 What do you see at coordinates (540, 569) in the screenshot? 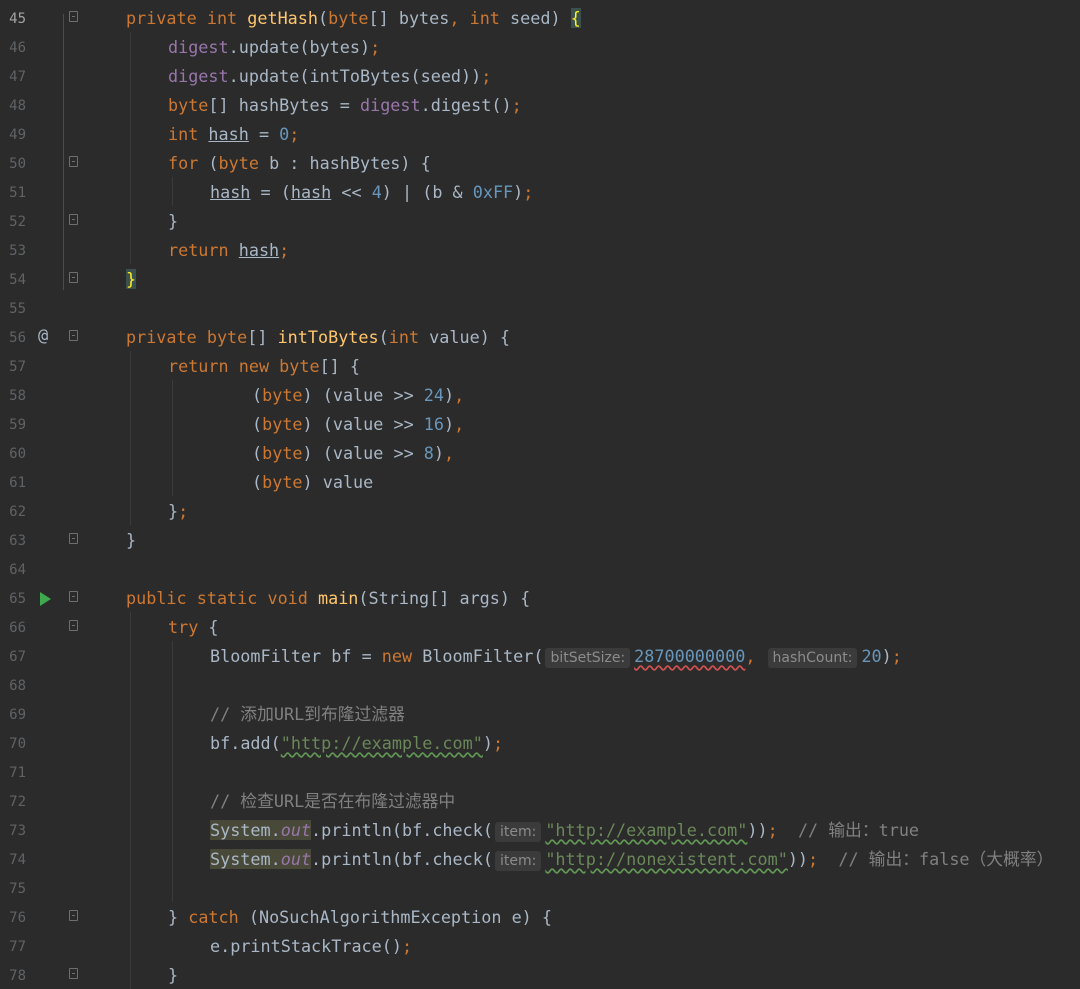
I see `code-line-64: 64` at bounding box center [540, 569].